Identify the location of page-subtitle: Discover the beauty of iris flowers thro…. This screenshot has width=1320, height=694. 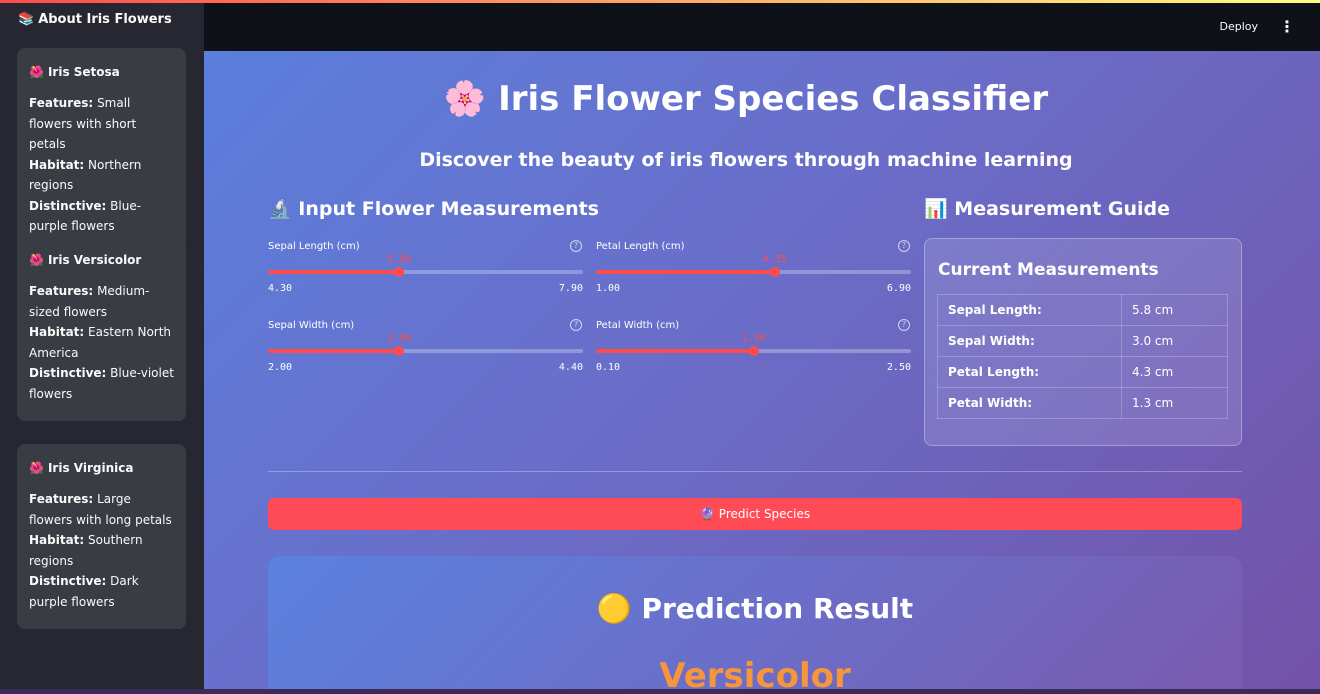
(746, 160).